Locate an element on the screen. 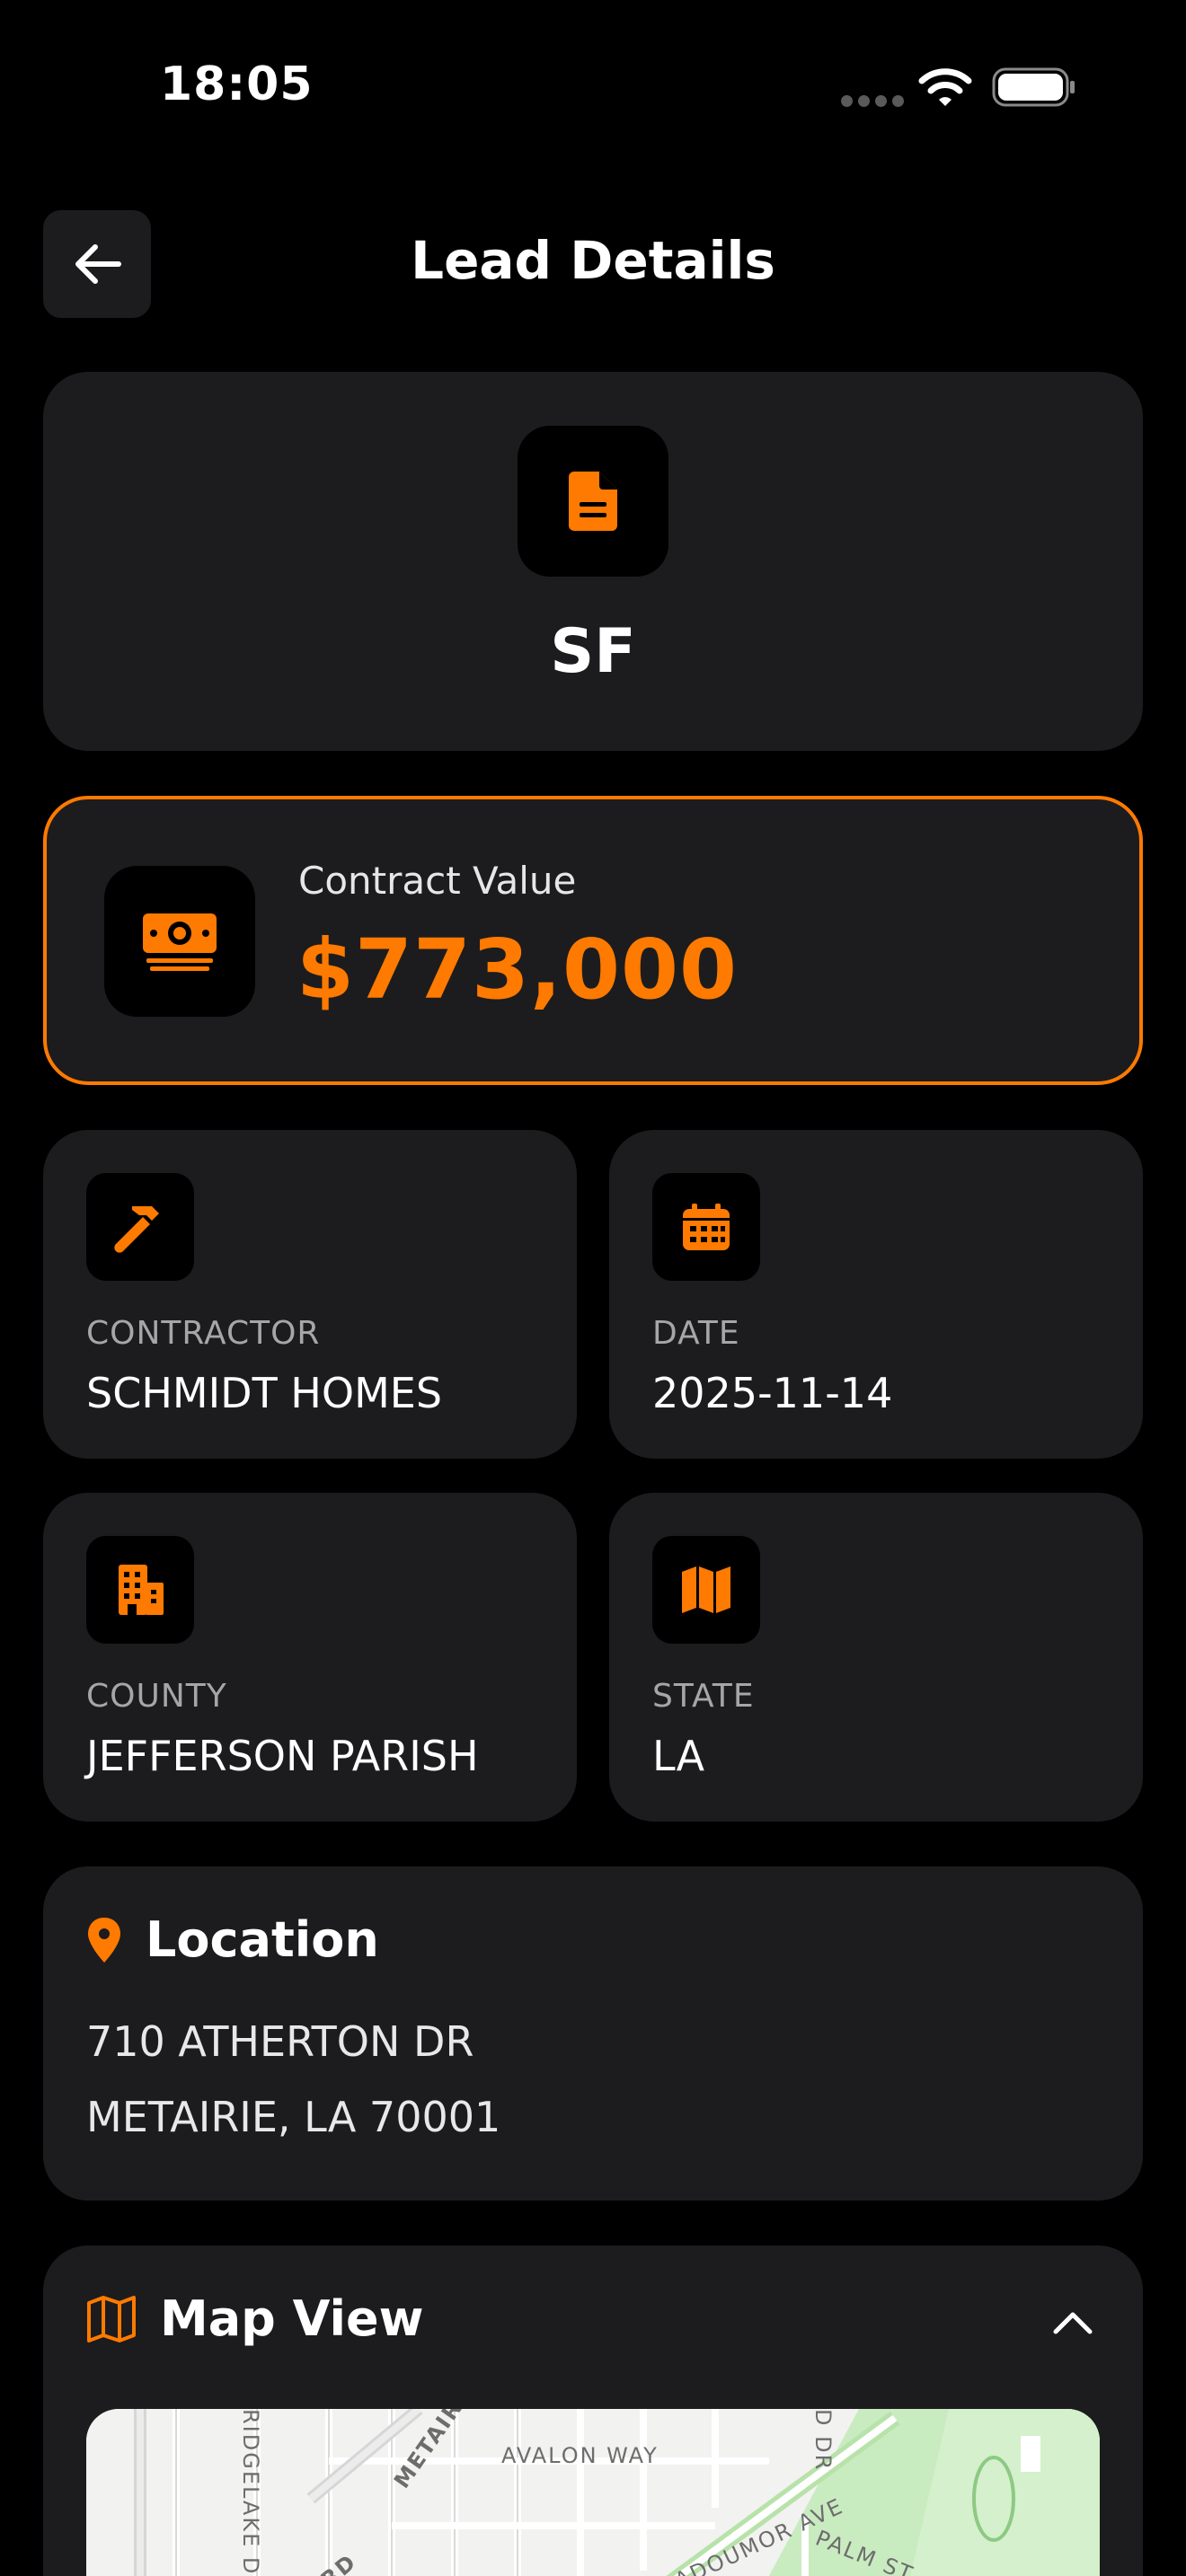 Image resolution: width=1186 pixels, height=2576 pixels. state-value: LA is located at coordinates (678, 1756).